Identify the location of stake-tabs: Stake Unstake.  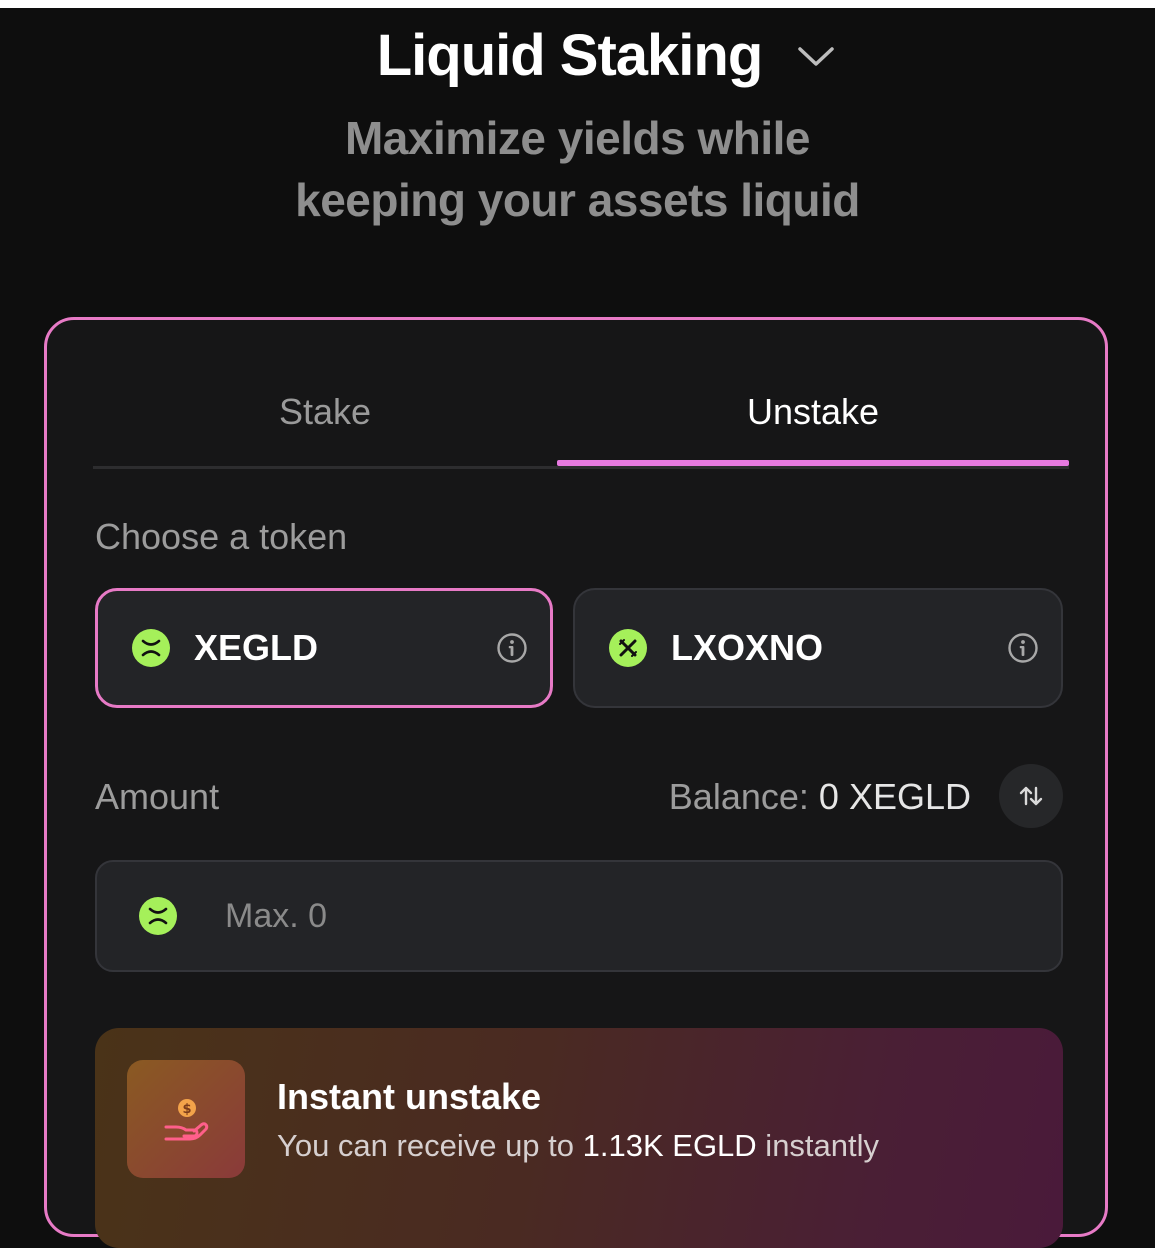
(581, 414).